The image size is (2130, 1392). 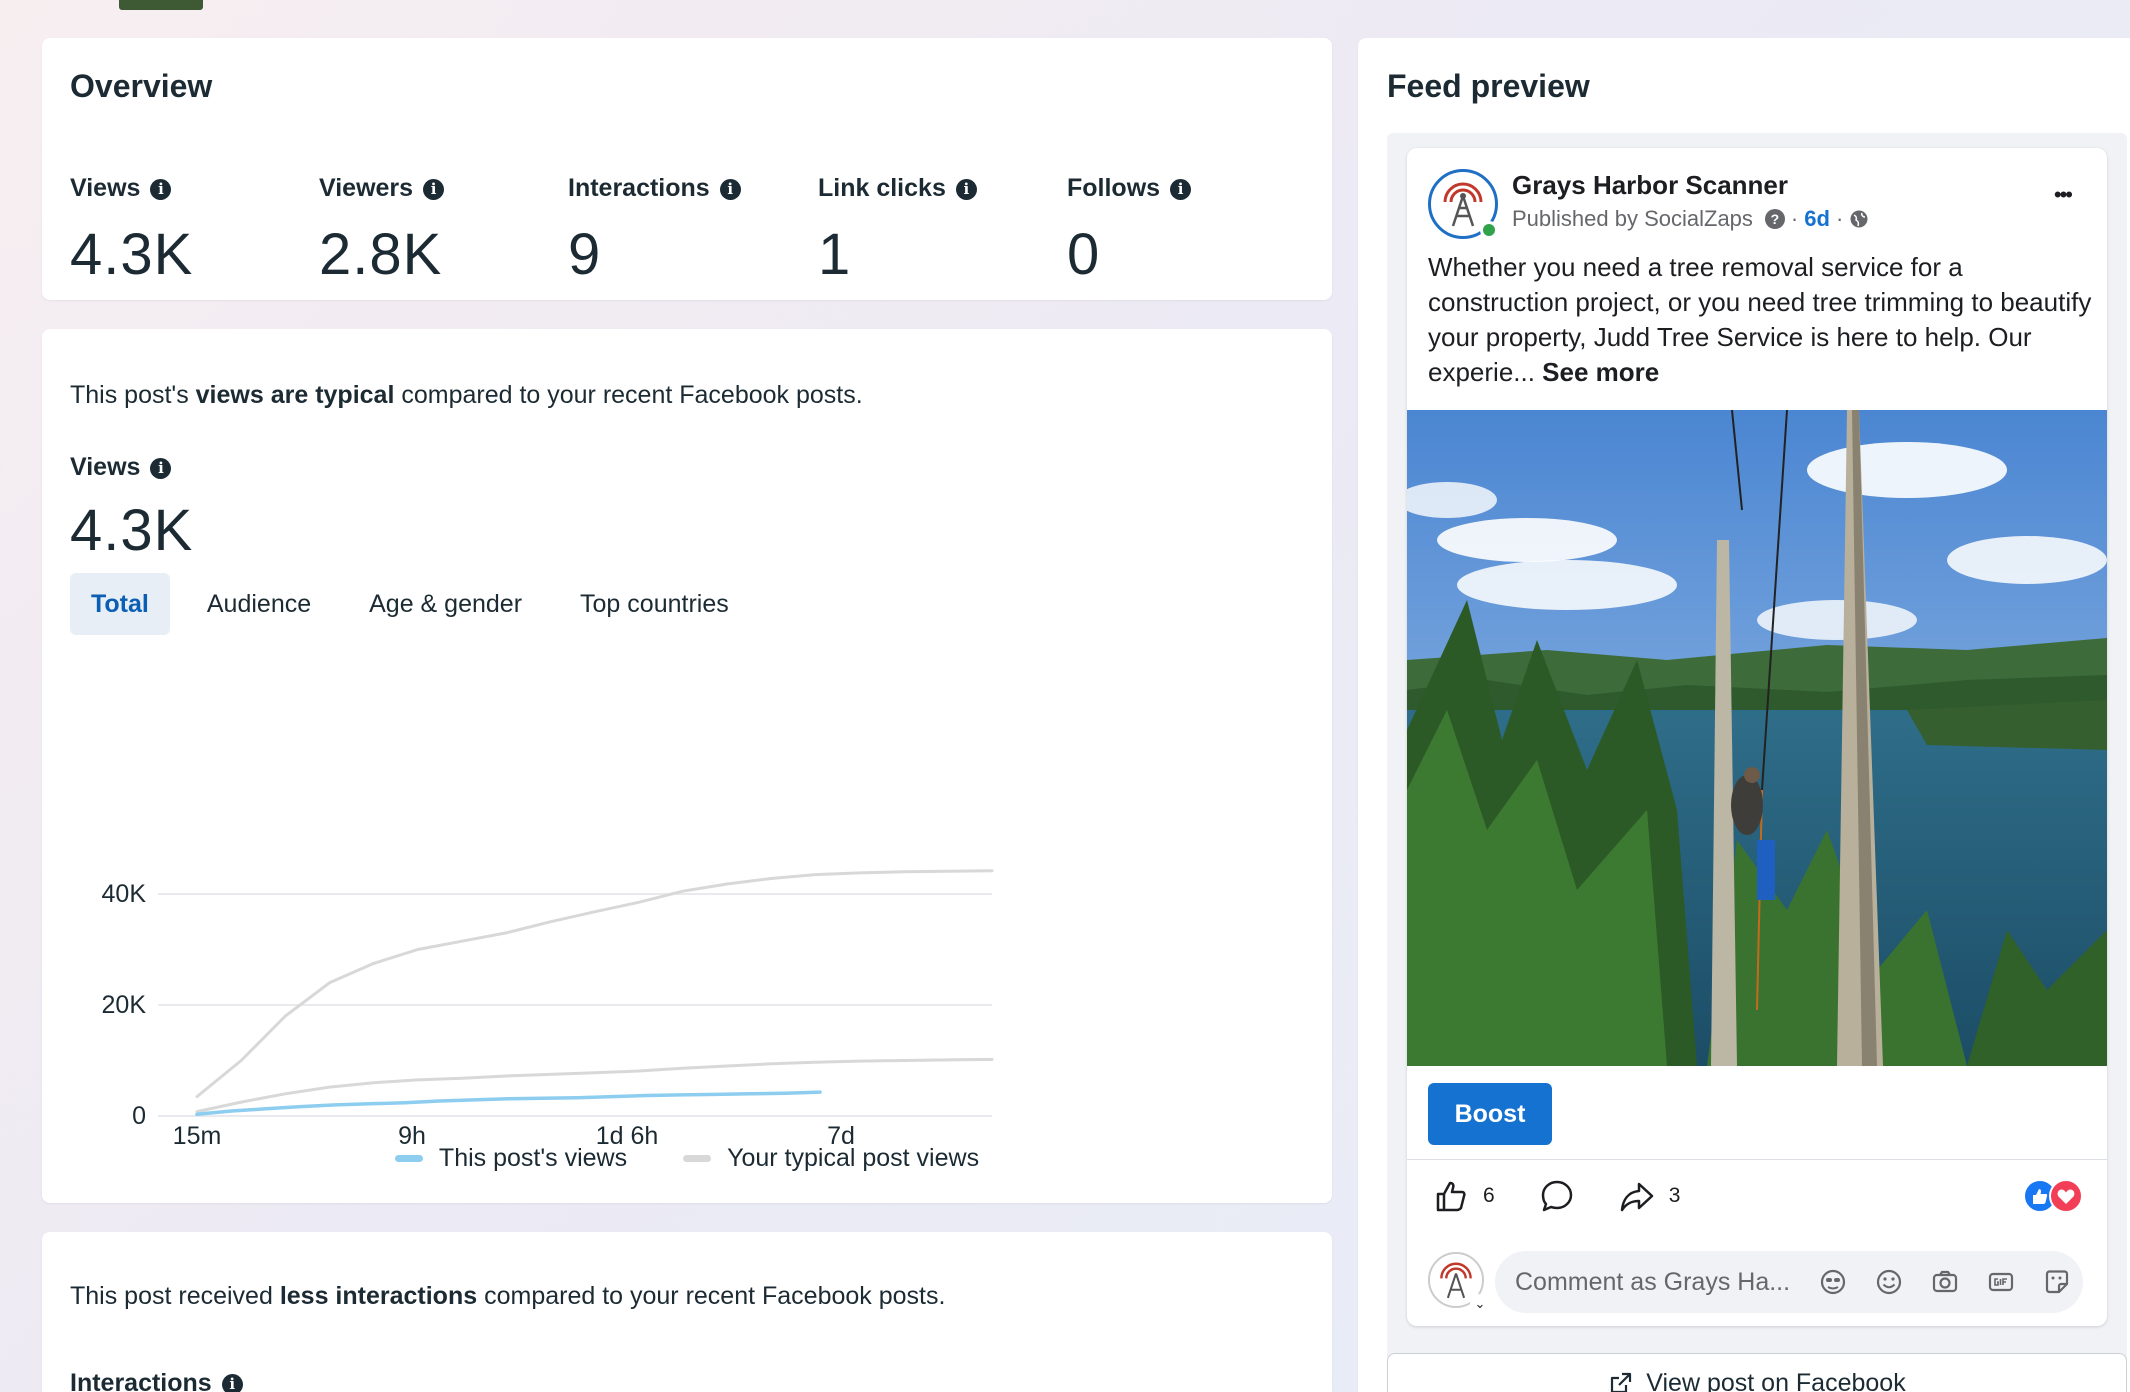 I want to click on metric-value: 9, so click(x=585, y=254).